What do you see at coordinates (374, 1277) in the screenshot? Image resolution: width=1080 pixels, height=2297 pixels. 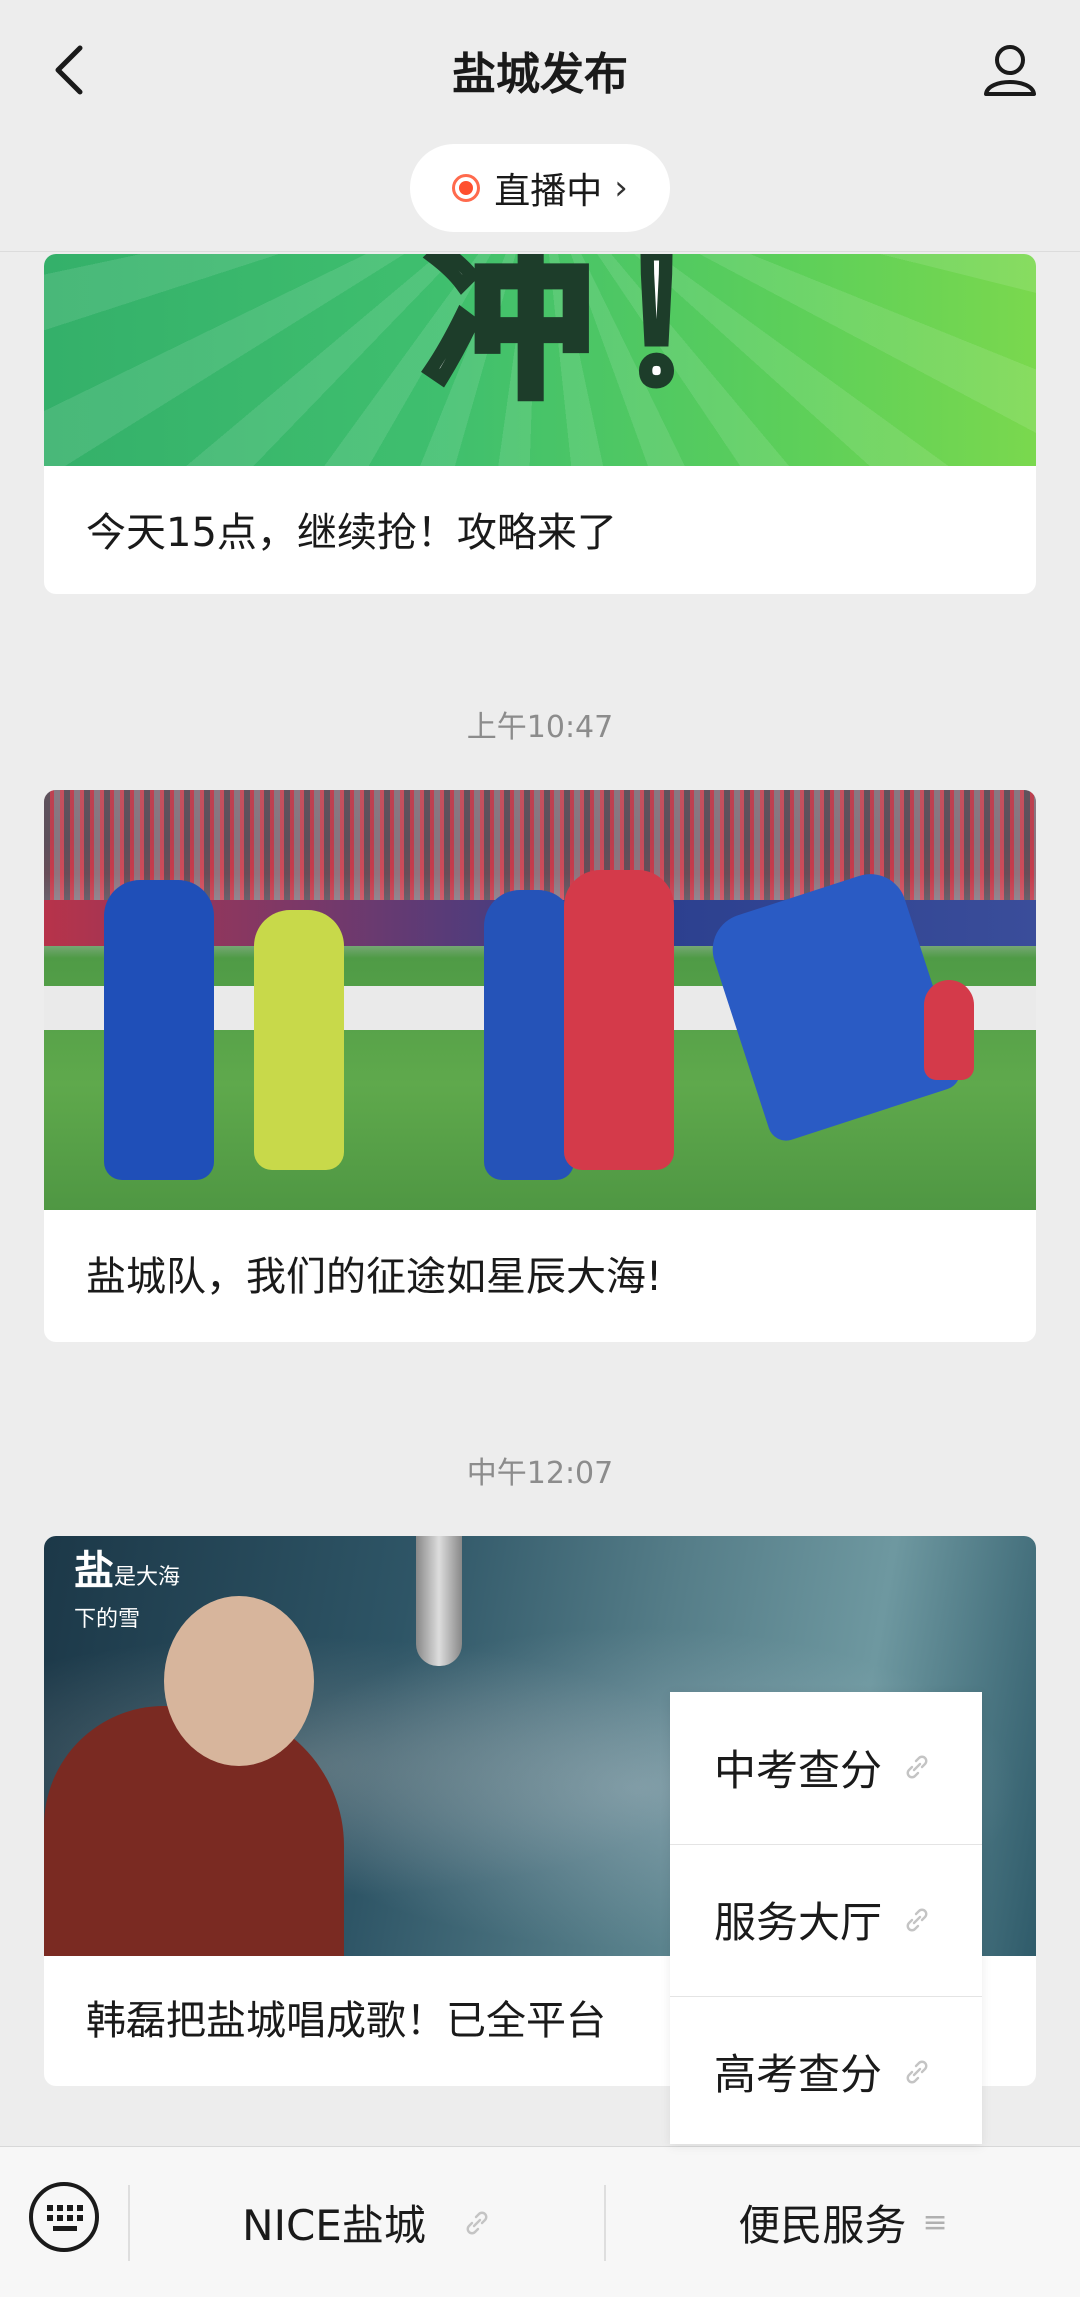 I see `article-title: 盐城队，我们的征途如星辰大海!` at bounding box center [374, 1277].